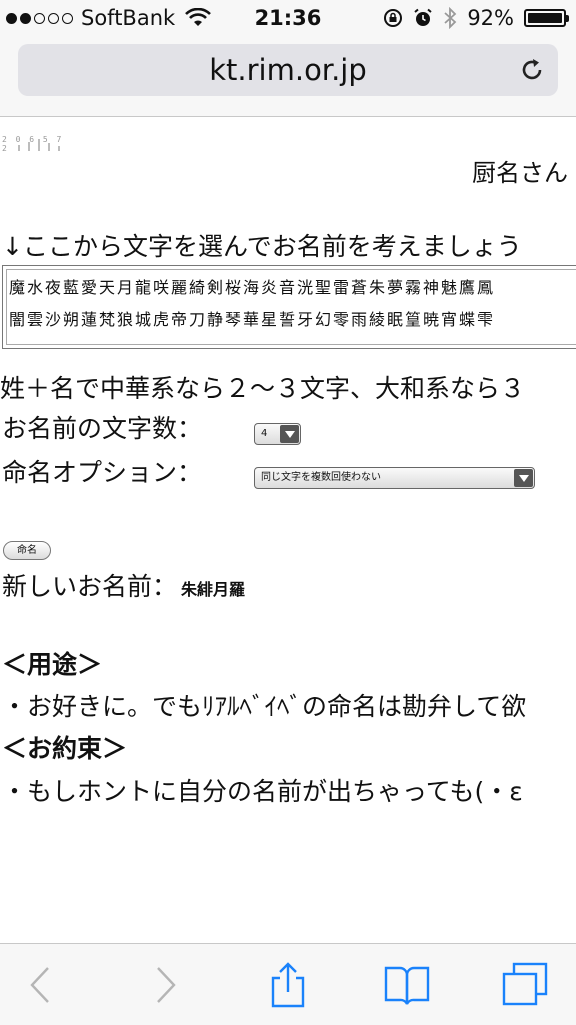 This screenshot has width=576, height=1025. Describe the element at coordinates (262, 791) in the screenshot. I see `promise-text: ・もしホントに自分の名前が出ちゃっても(・ε` at that location.